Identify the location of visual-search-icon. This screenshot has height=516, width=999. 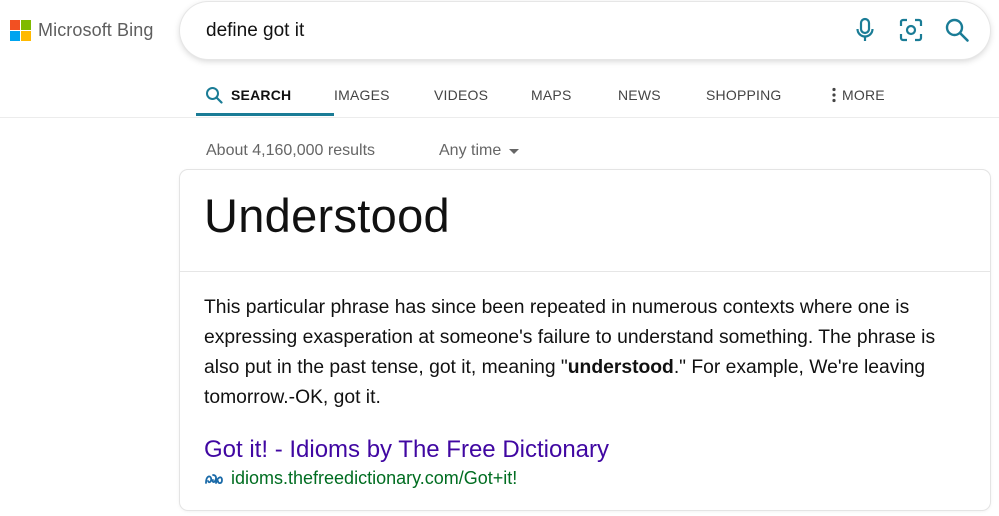
(911, 30).